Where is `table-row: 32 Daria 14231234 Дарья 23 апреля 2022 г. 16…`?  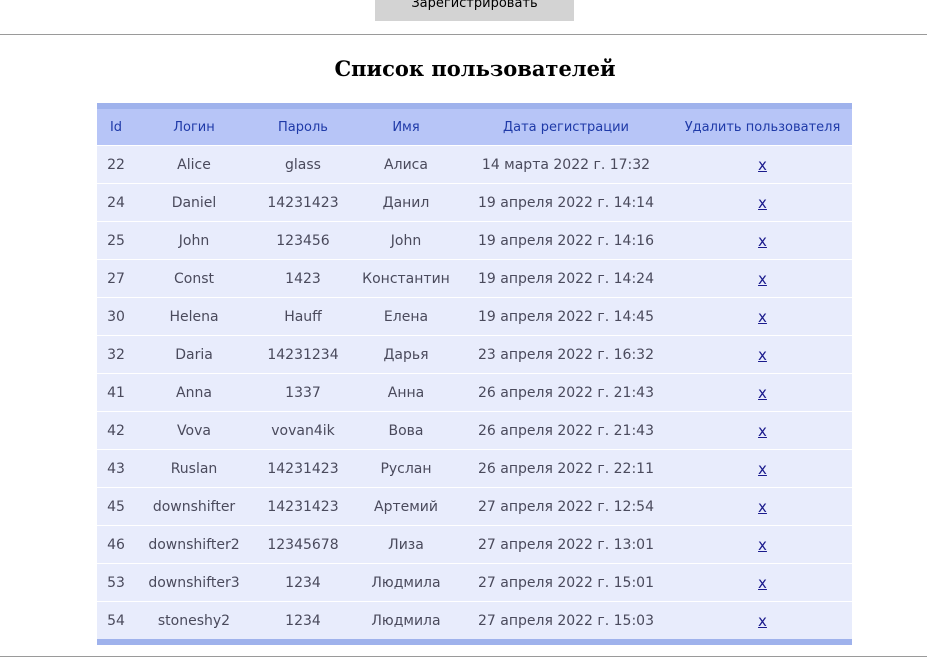 table-row: 32 Daria 14231234 Дарья 23 апреля 2022 г. 16… is located at coordinates (474, 354).